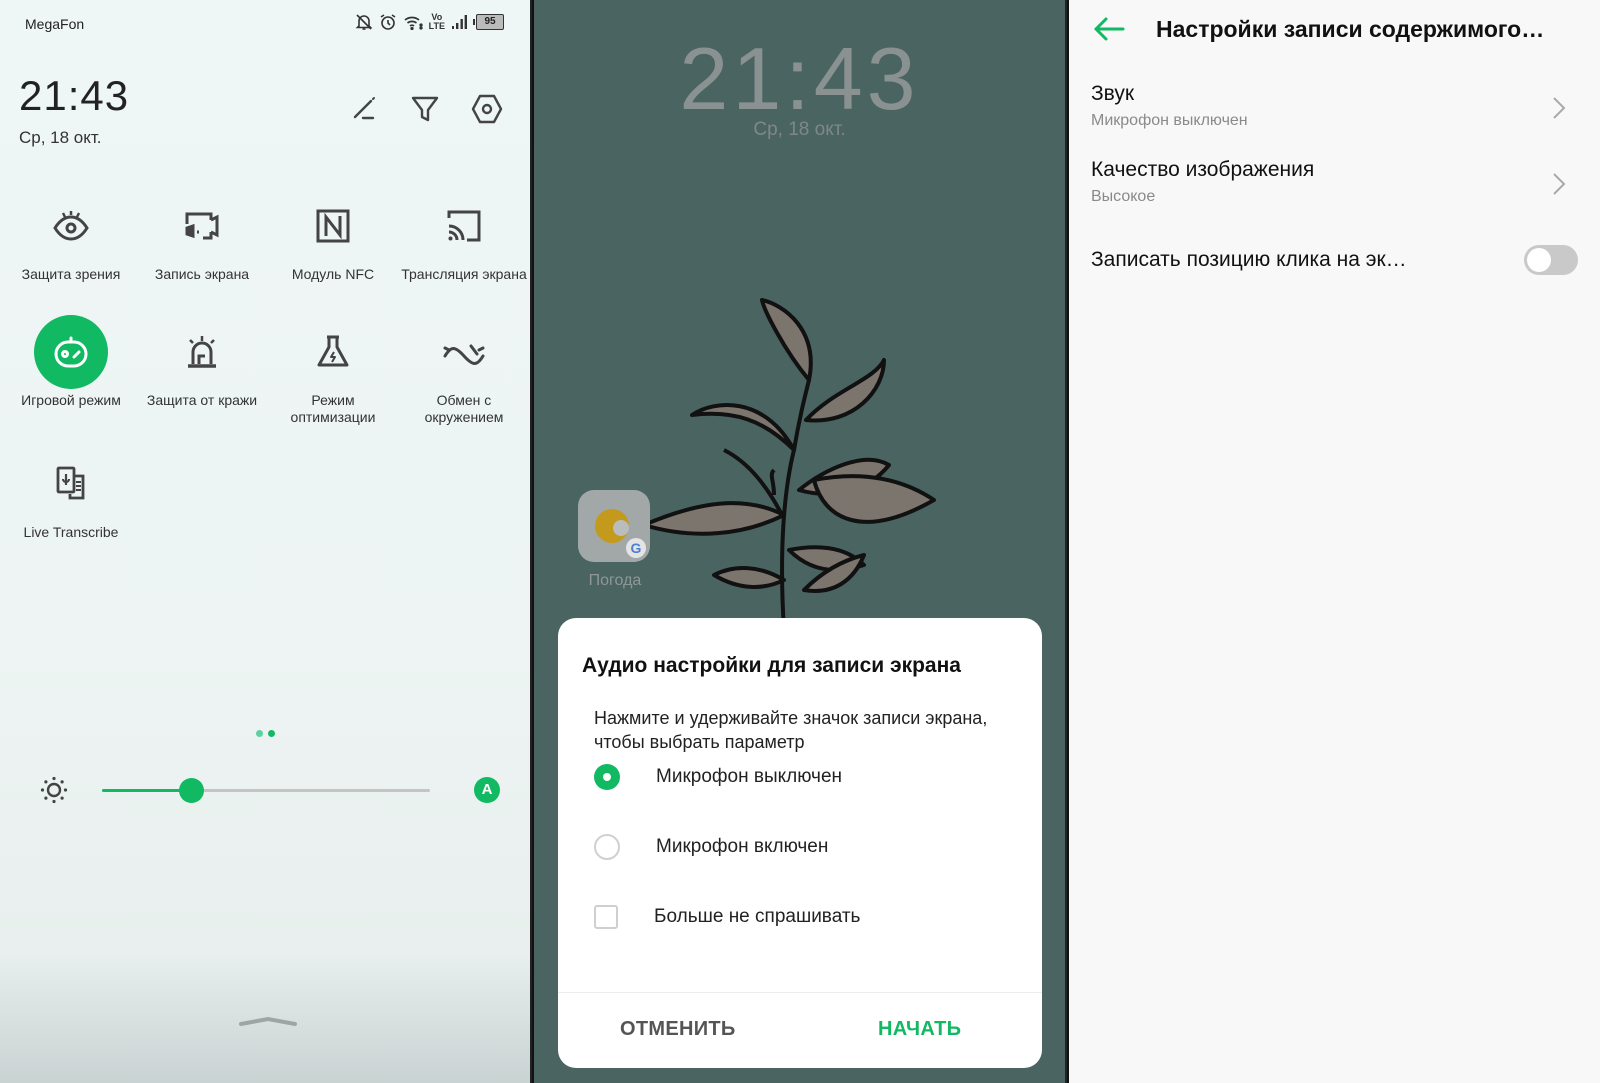 The height and width of the screenshot is (1083, 1600). Describe the element at coordinates (1551, 260) in the screenshot. I see `record-taps-toggle` at that location.